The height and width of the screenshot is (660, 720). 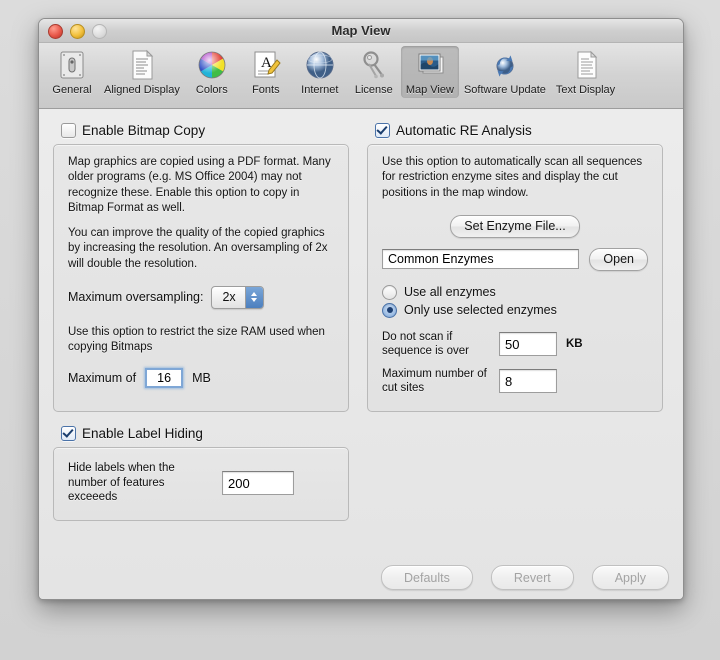 I want to click on automatic-re-analysis-checkbox, so click(x=382, y=130).